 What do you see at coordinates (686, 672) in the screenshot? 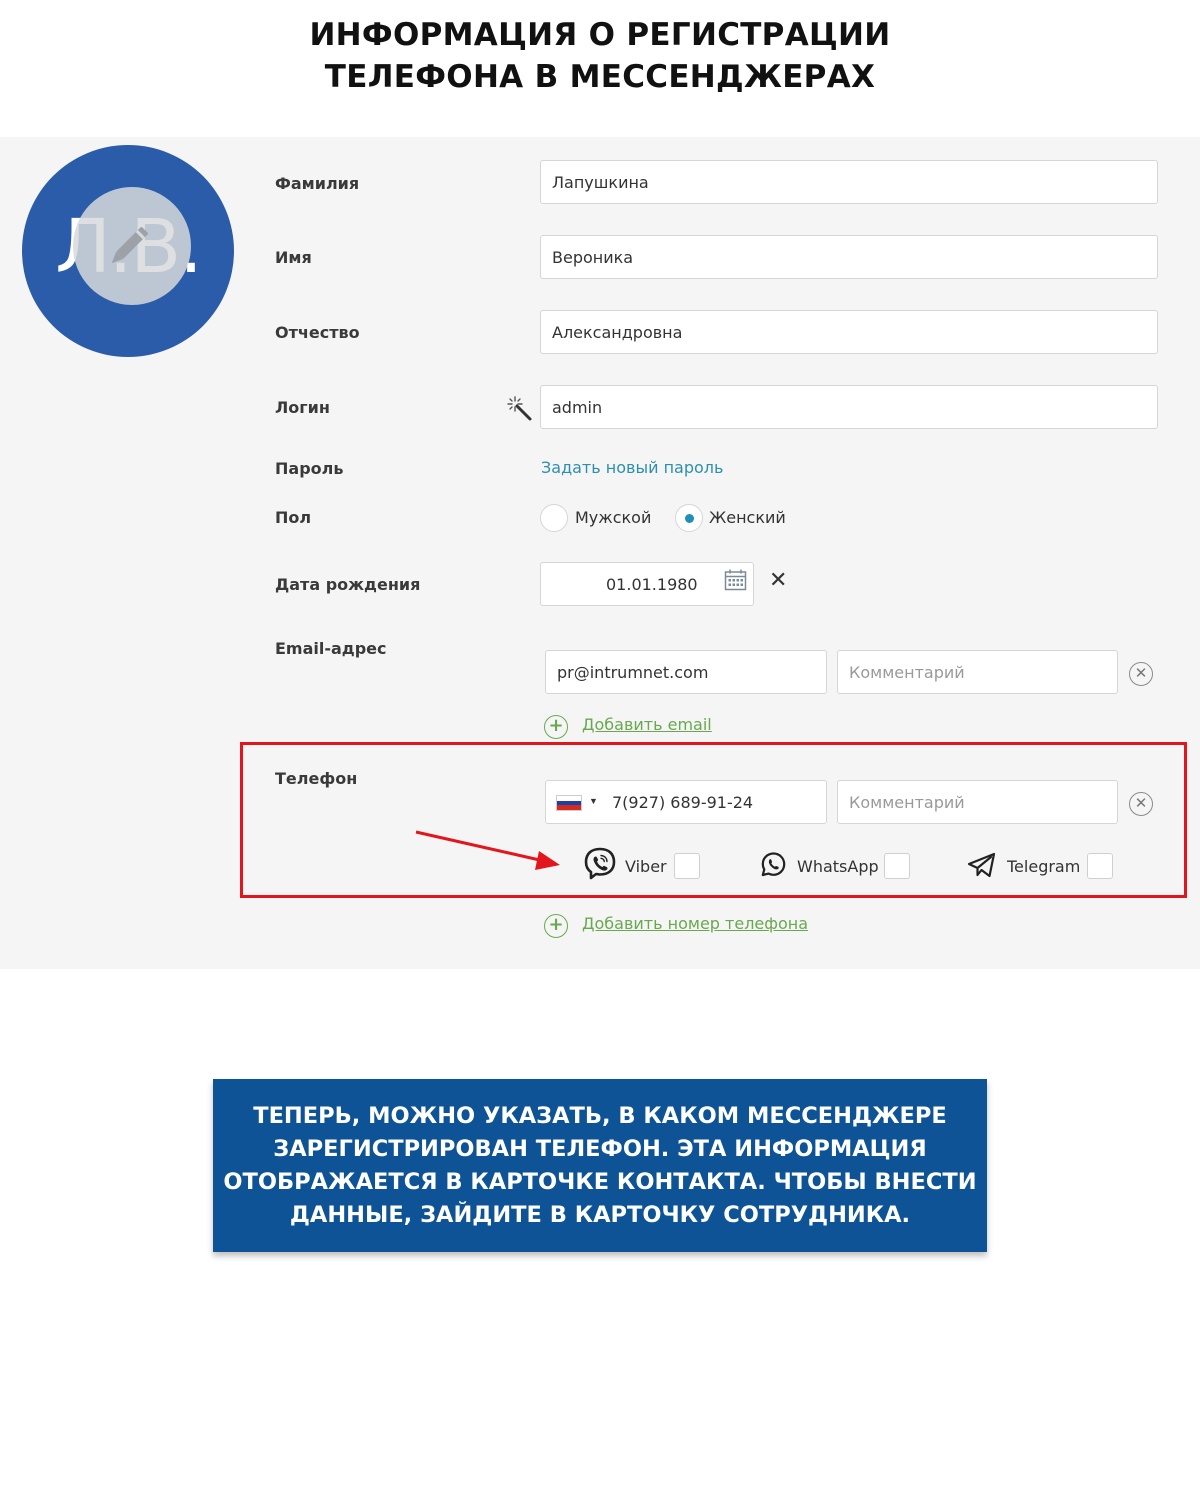
I see `email-input: pr@intrumnet.com` at bounding box center [686, 672].